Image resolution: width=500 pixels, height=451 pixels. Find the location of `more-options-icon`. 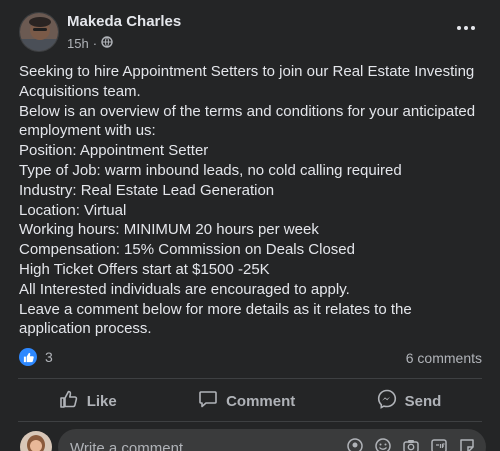

more-options-icon is located at coordinates (466, 28).